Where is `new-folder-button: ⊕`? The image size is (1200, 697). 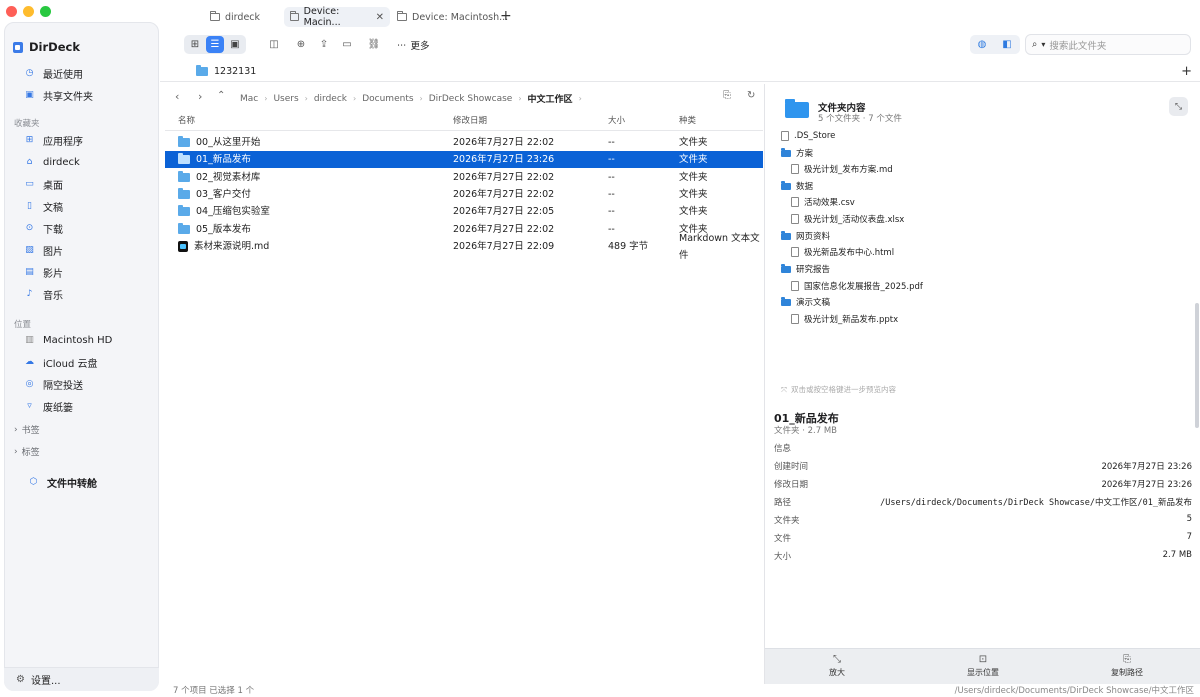
new-folder-button: ⊕ is located at coordinates (301, 44).